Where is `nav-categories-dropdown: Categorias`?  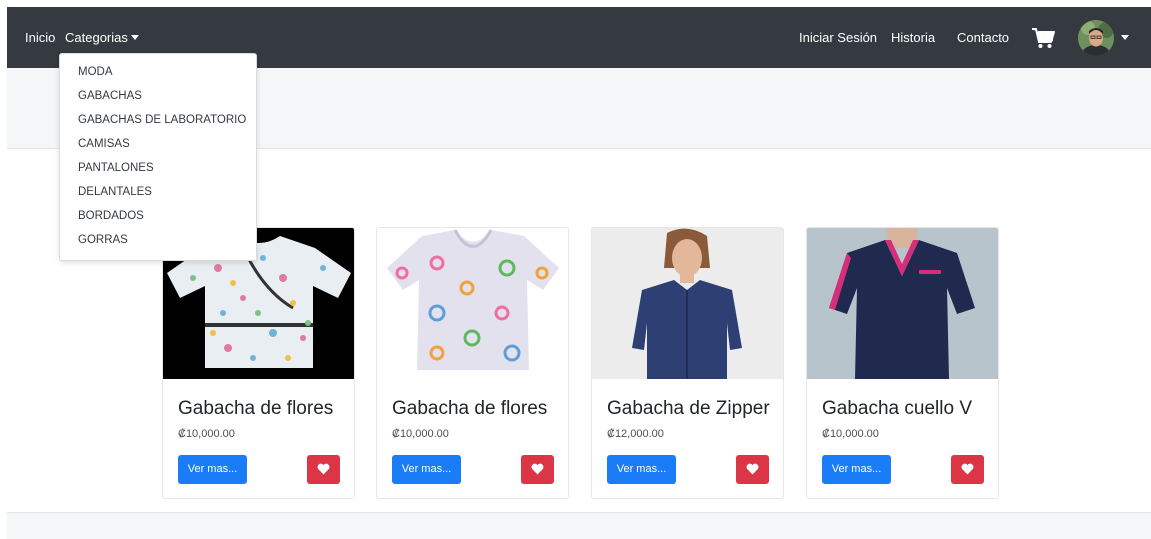
nav-categories-dropdown: Categorias is located at coordinates (102, 38).